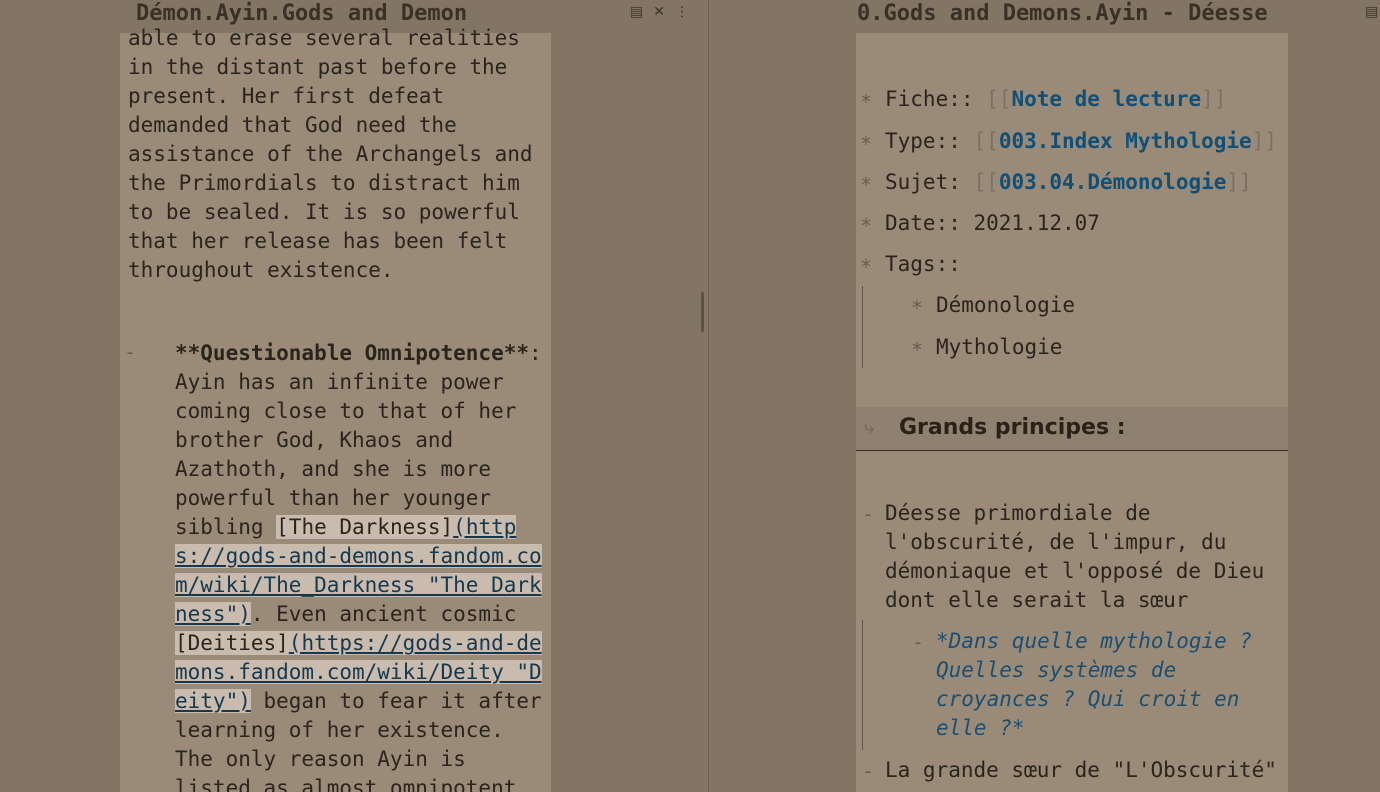  What do you see at coordinates (415, 643) in the screenshot?
I see `external-link-url: (https://gods-and-de` at bounding box center [415, 643].